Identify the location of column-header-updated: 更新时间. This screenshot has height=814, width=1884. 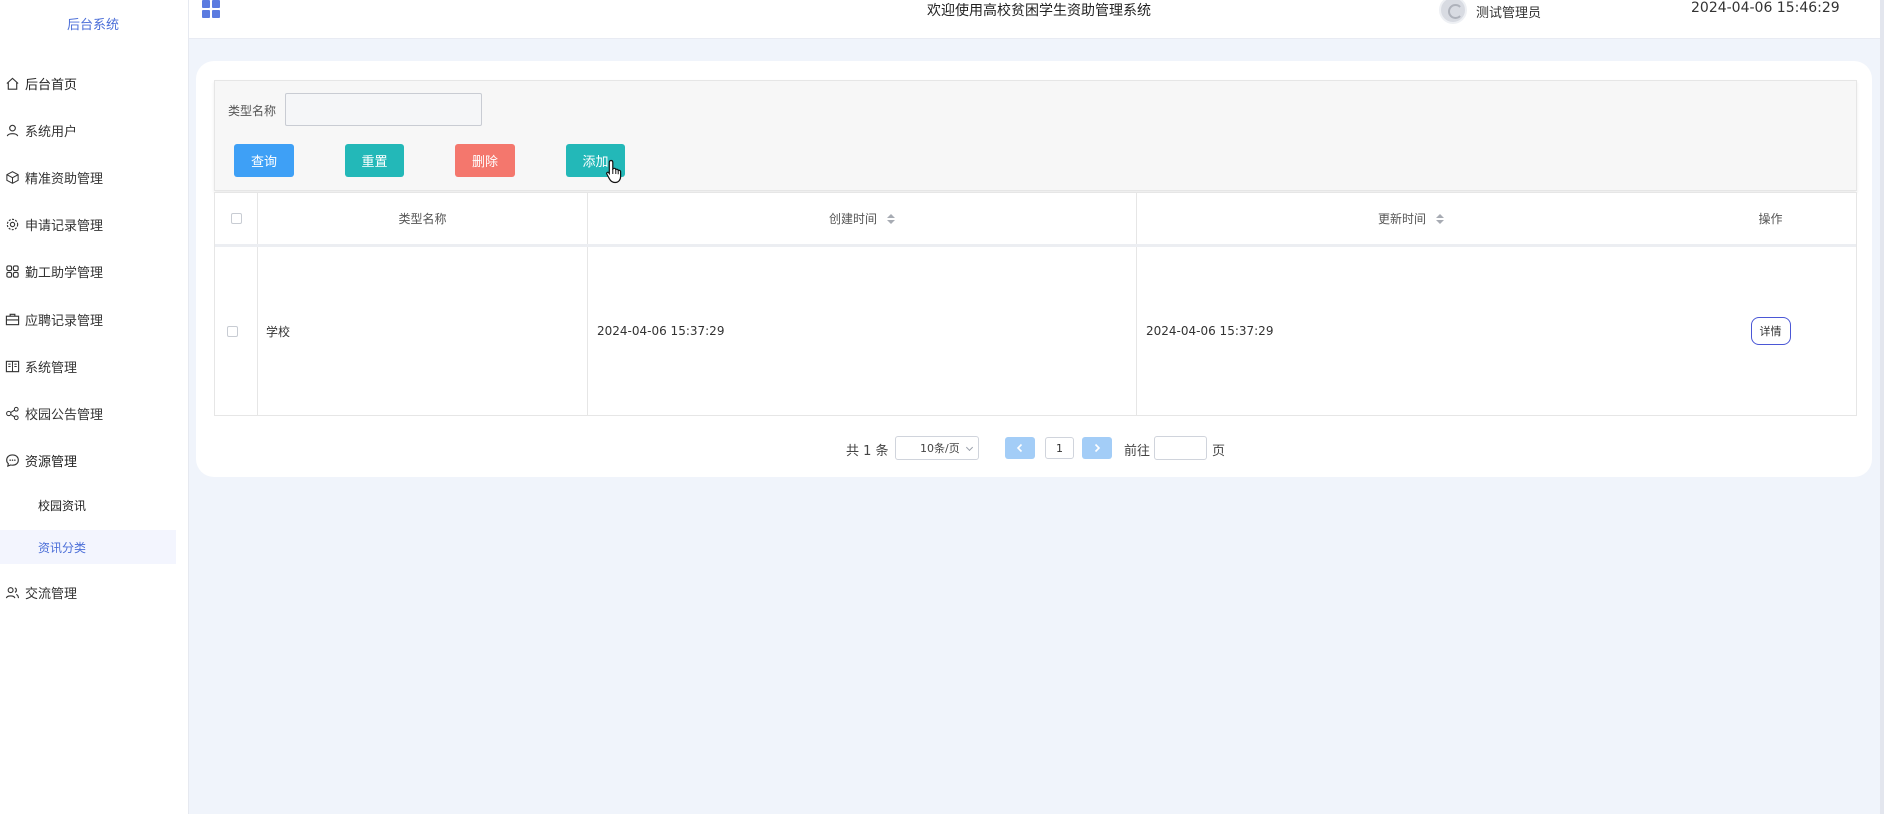
(1411, 218).